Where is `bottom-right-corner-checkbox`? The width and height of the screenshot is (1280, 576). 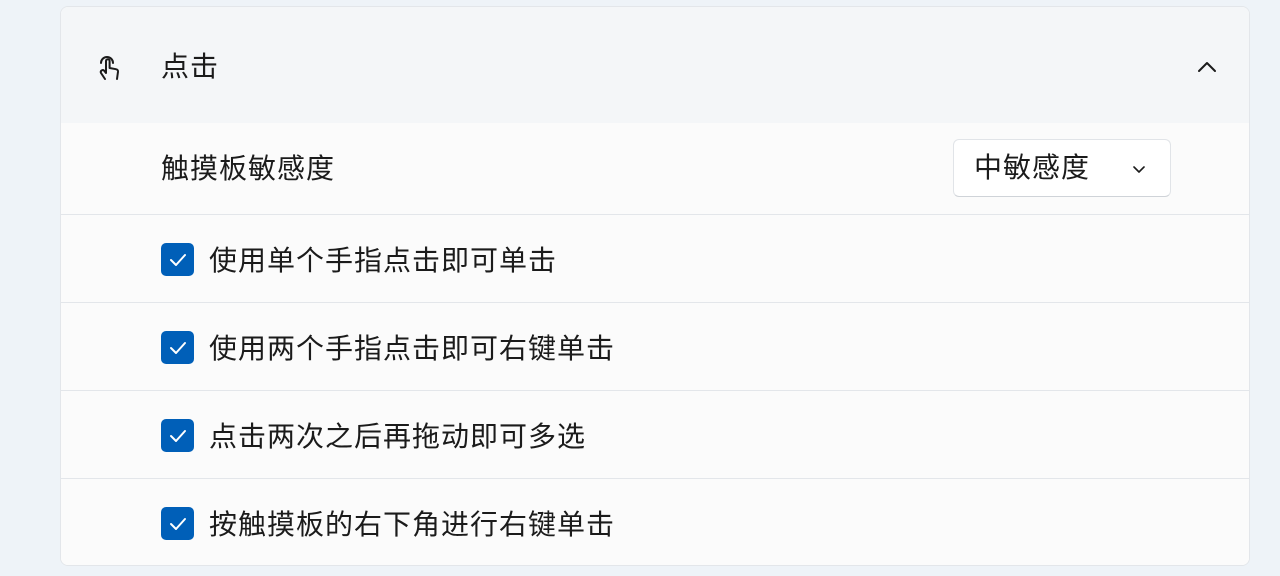
bottom-right-corner-checkbox is located at coordinates (177, 523).